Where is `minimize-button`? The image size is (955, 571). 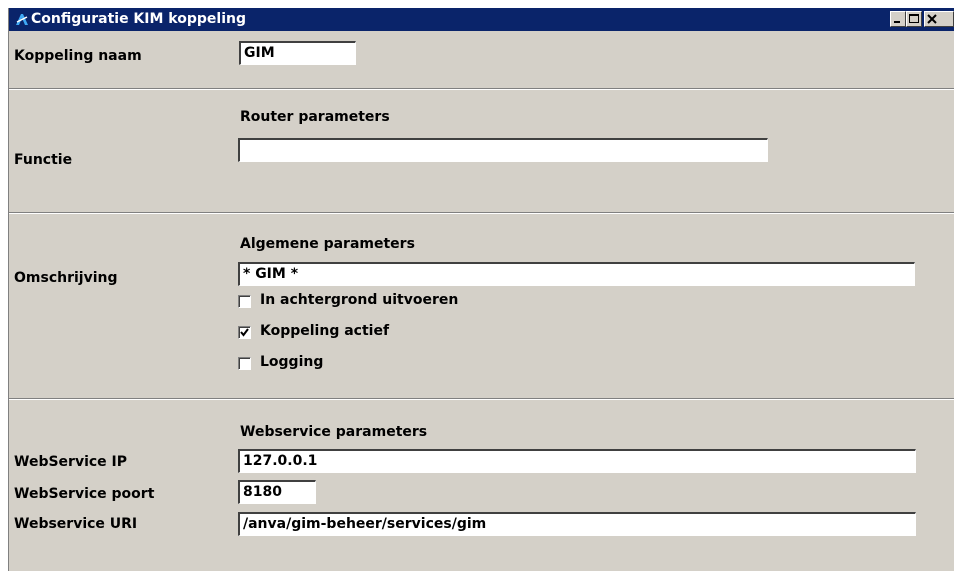 minimize-button is located at coordinates (898, 19).